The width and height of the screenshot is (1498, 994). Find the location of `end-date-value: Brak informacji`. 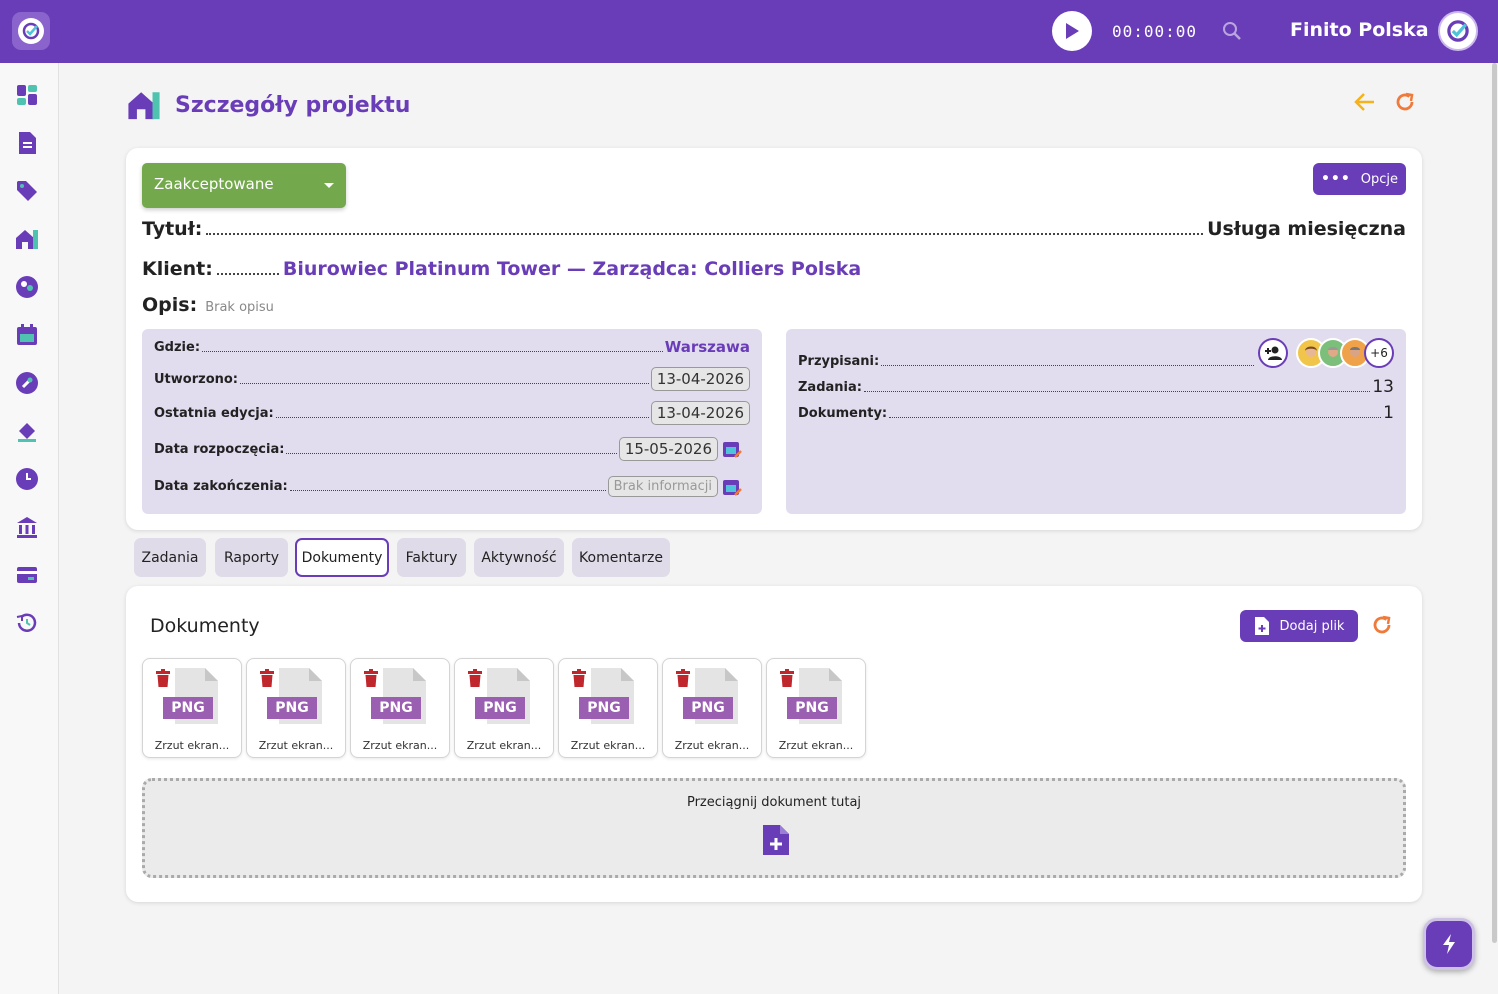

end-date-value: Brak informacji is located at coordinates (662, 486).